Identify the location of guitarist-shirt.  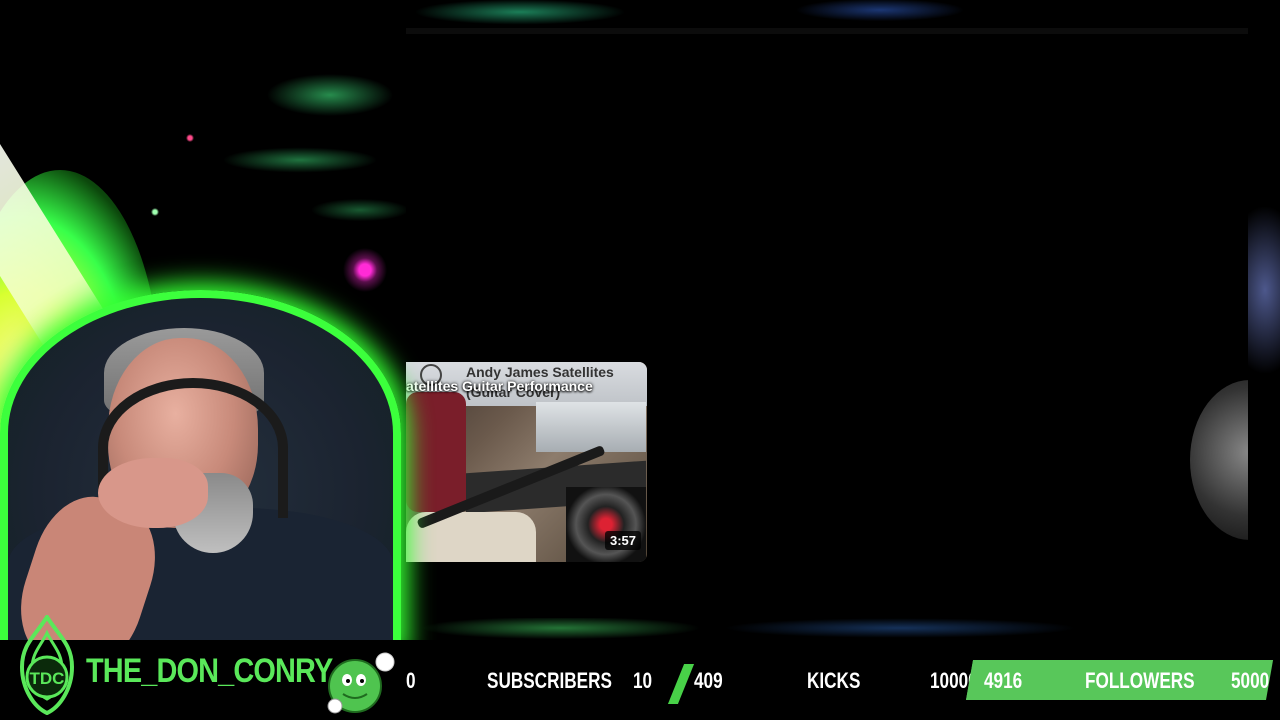
(436, 452).